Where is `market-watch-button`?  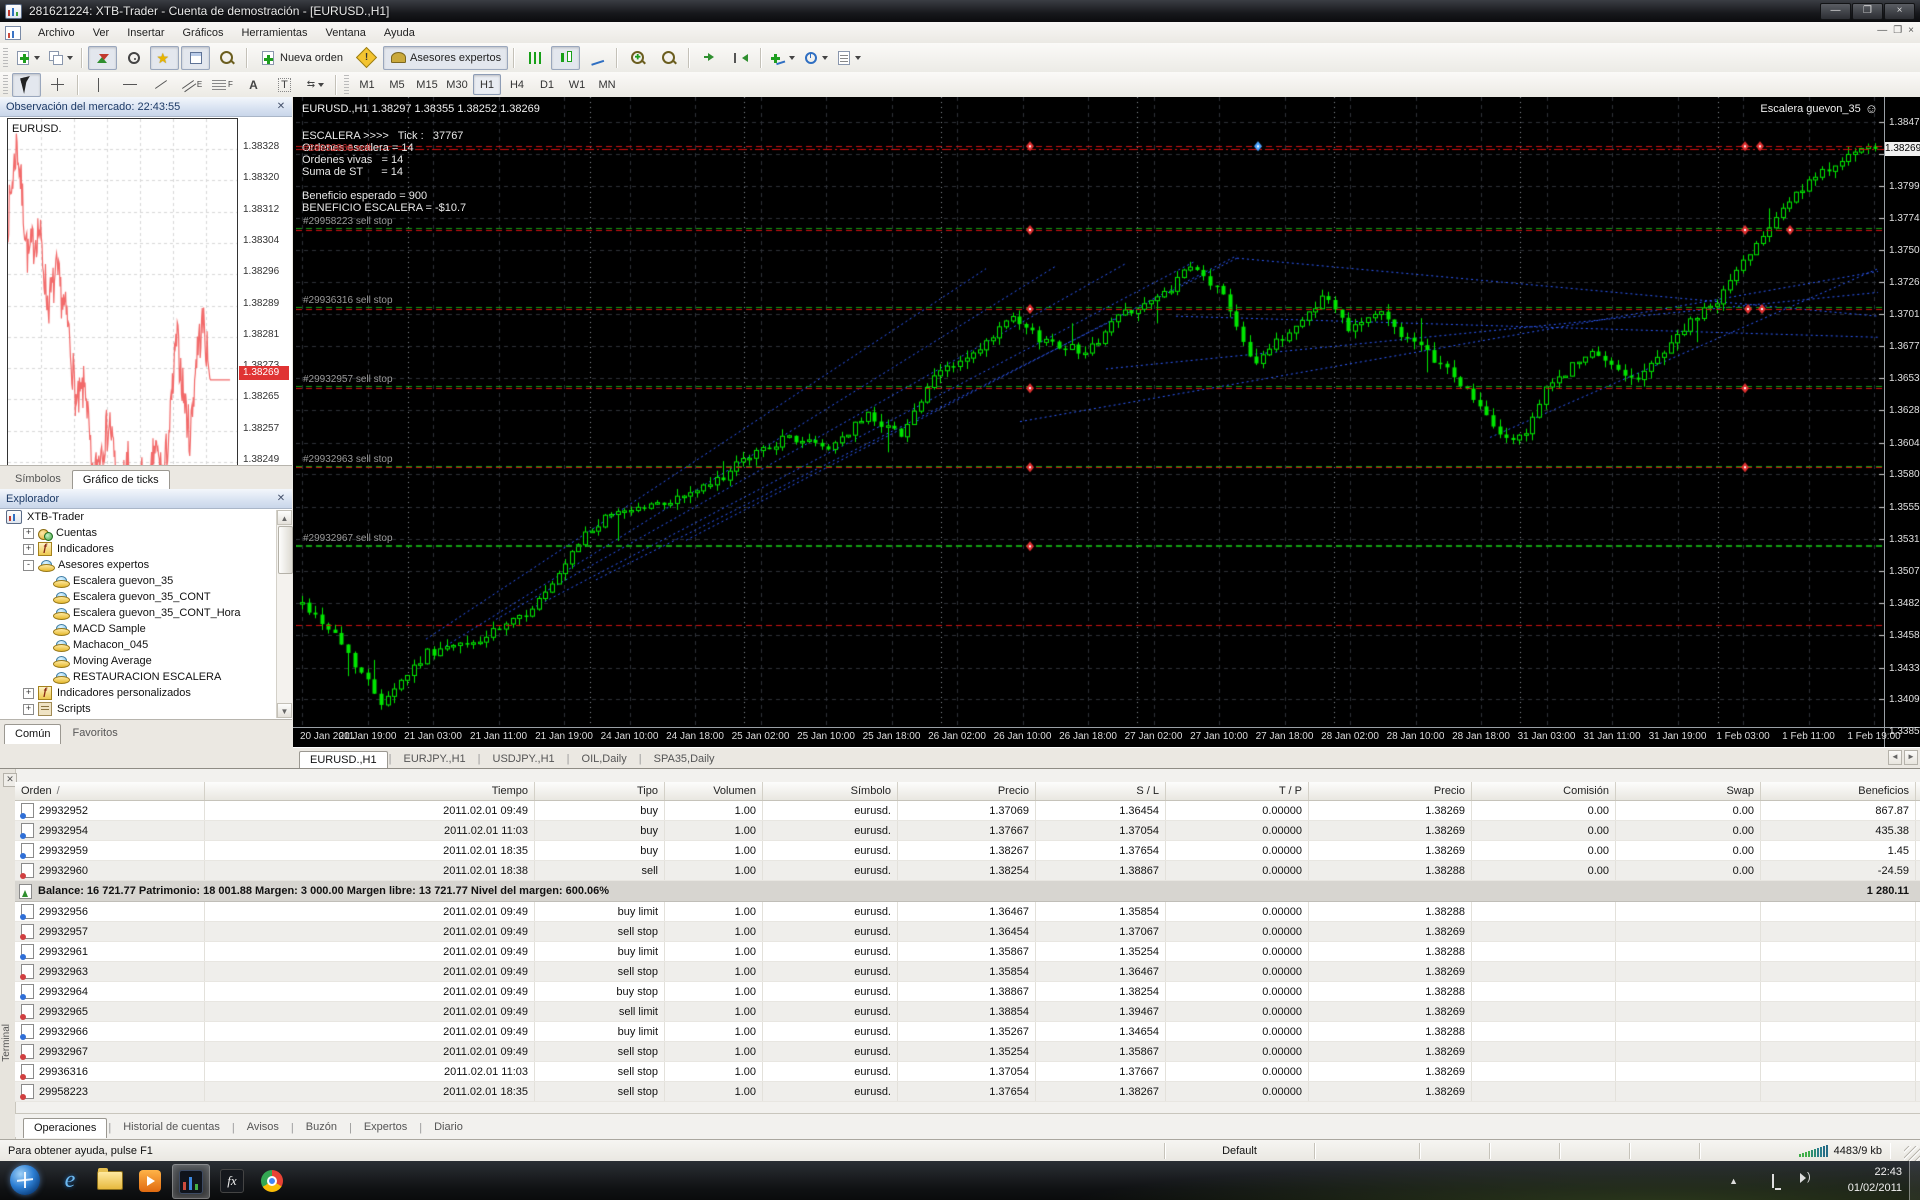 market-watch-button is located at coordinates (102, 57).